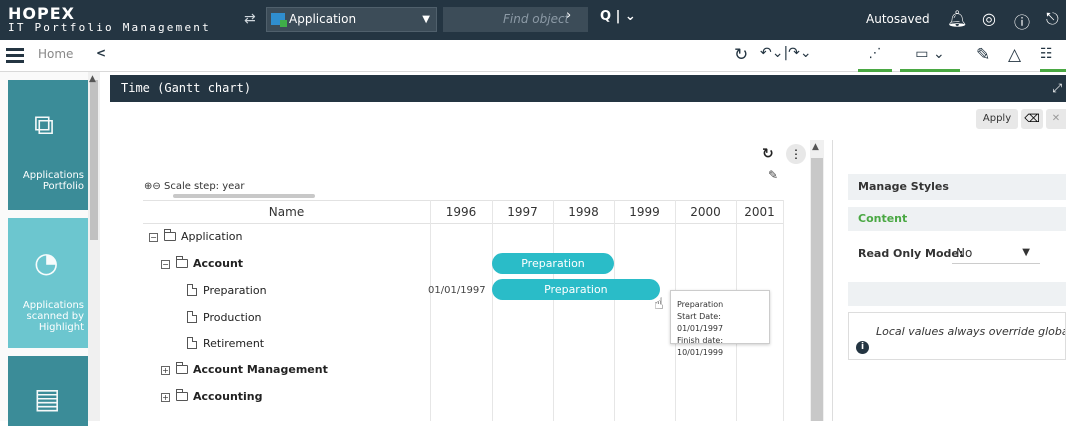 The width and height of the screenshot is (1066, 426). I want to click on tile-documents: ▤, so click(48, 391).